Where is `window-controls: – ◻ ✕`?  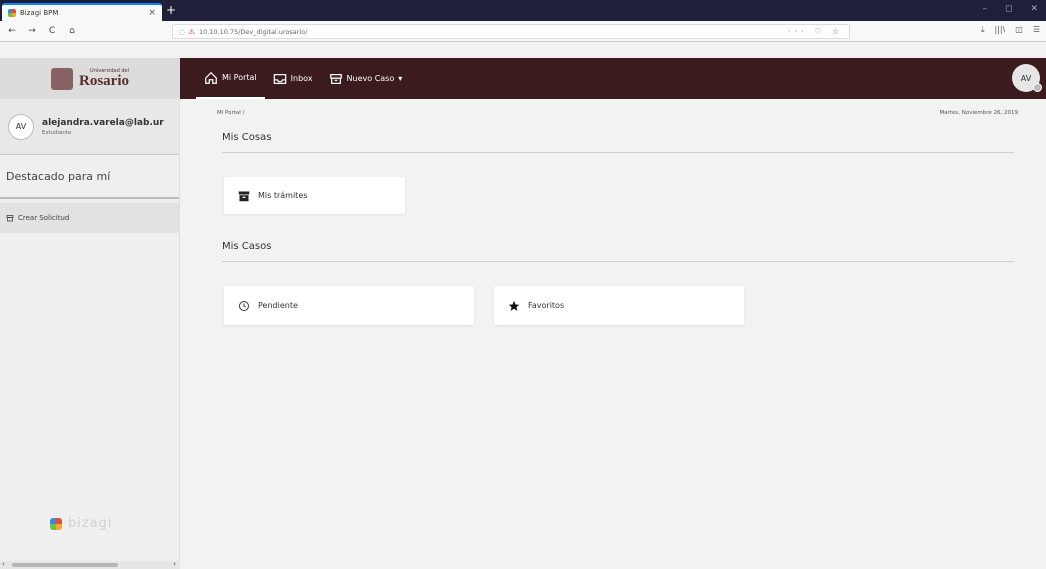 window-controls: – ◻ ✕ is located at coordinates (1010, 9).